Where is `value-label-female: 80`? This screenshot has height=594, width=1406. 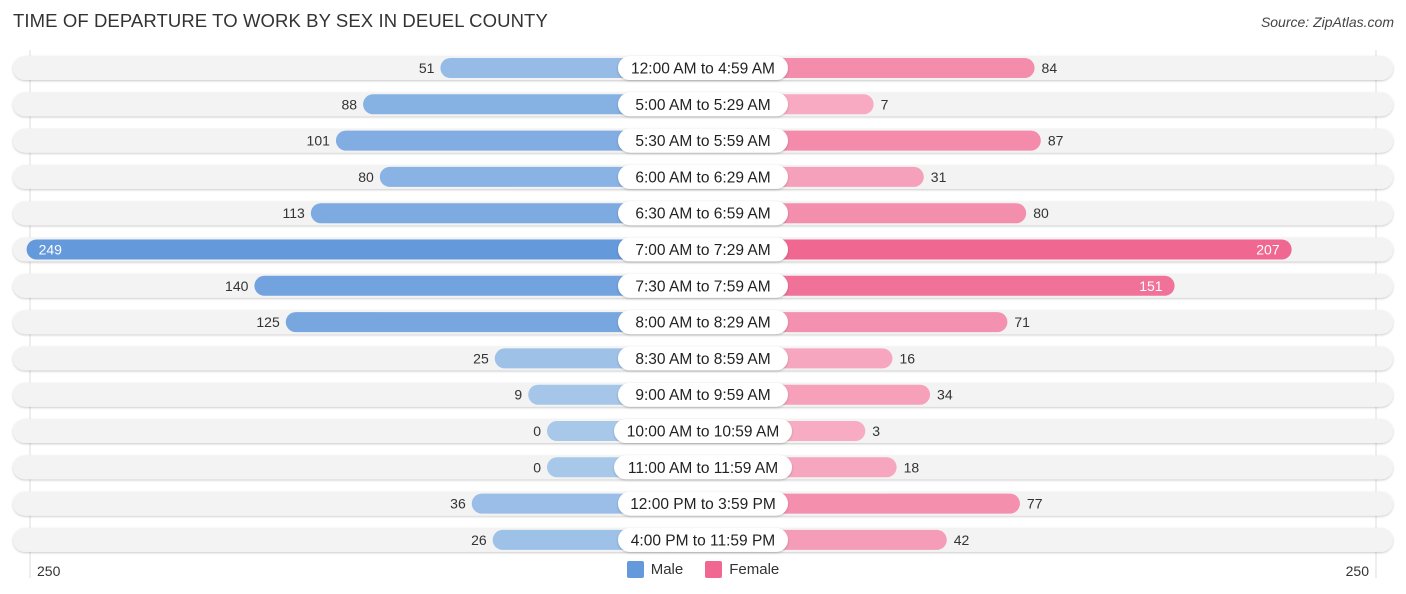
value-label-female: 80 is located at coordinates (1041, 213).